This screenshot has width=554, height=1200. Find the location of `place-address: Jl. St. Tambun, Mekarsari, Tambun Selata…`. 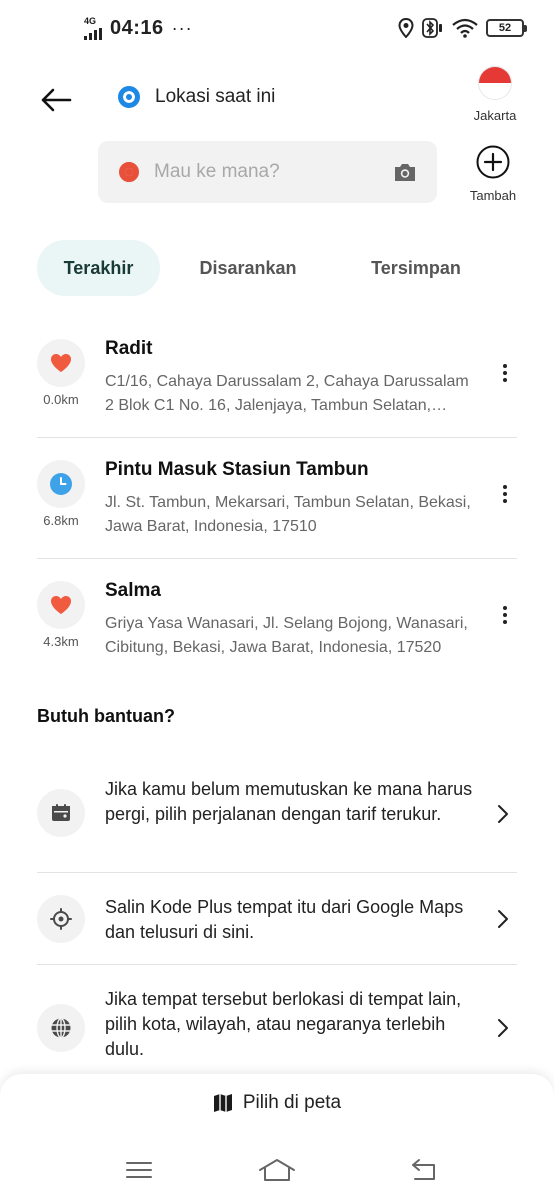

place-address: Jl. St. Tambun, Mekarsari, Tambun Selata… is located at coordinates (288, 514).